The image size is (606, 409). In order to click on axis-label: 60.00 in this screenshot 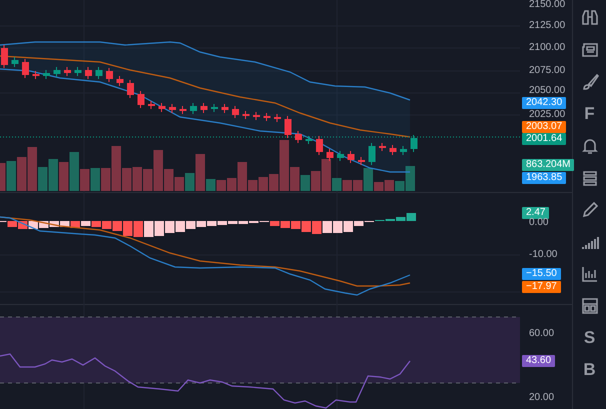, I will do `click(541, 334)`.